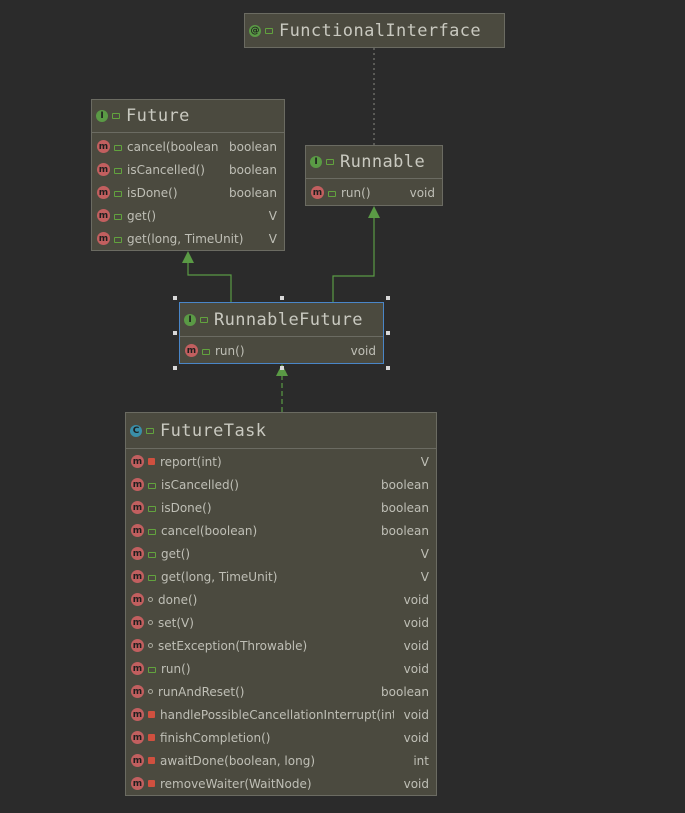 The width and height of the screenshot is (685, 813). Describe the element at coordinates (374, 175) in the screenshot. I see `node-runnable: I Runnable m run() void` at that location.